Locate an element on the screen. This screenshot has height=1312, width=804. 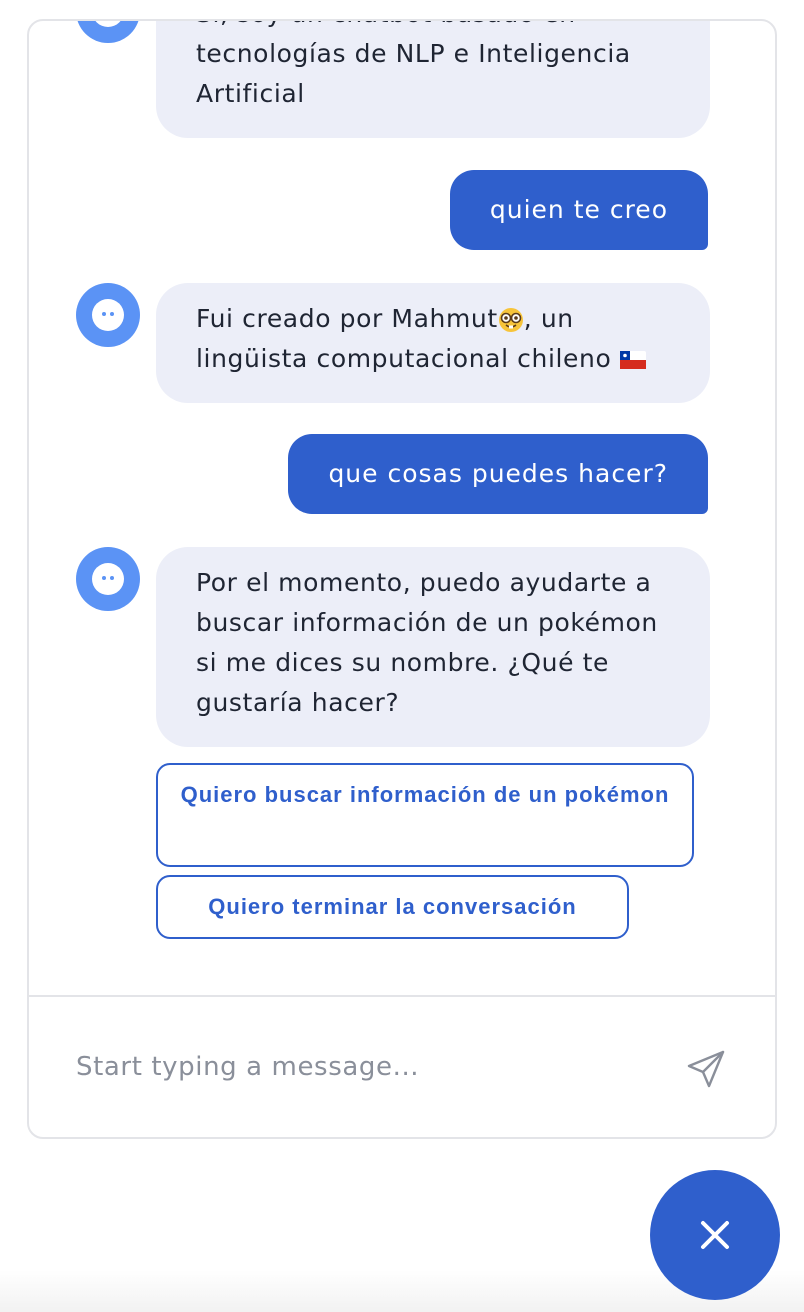
paper-plane-icon is located at coordinates (706, 1069).